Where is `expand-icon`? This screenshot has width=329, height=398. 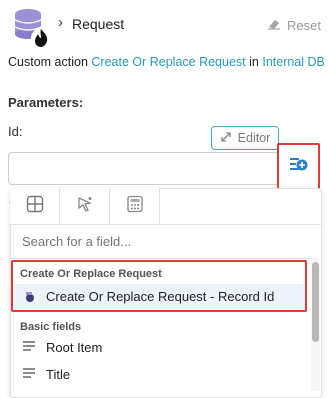
expand-icon is located at coordinates (226, 138).